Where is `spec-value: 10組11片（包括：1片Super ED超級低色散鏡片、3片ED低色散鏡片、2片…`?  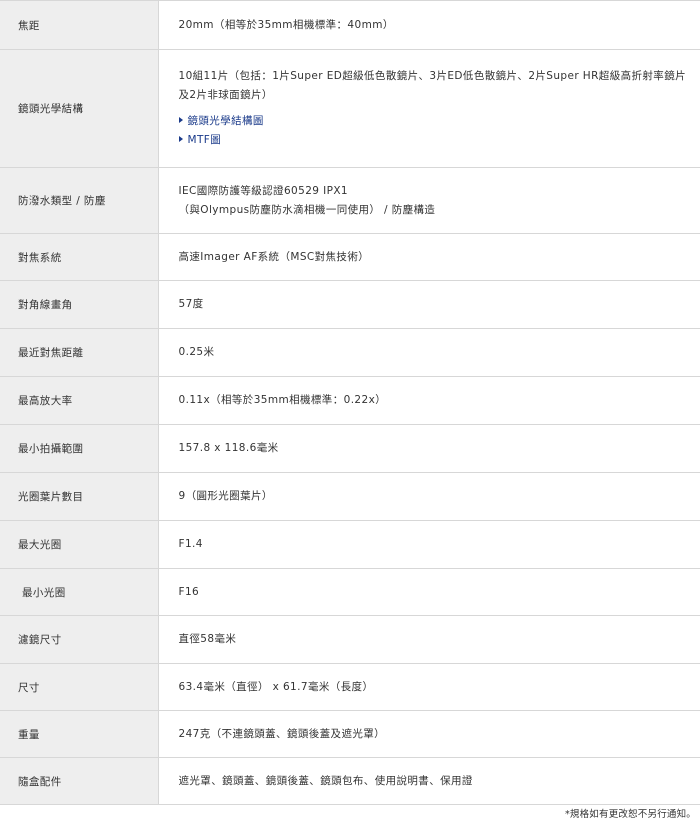 spec-value: 10組11片（包括：1片Super ED超級低色散鏡片、3片ED低色散鏡片、2片… is located at coordinates (432, 85).